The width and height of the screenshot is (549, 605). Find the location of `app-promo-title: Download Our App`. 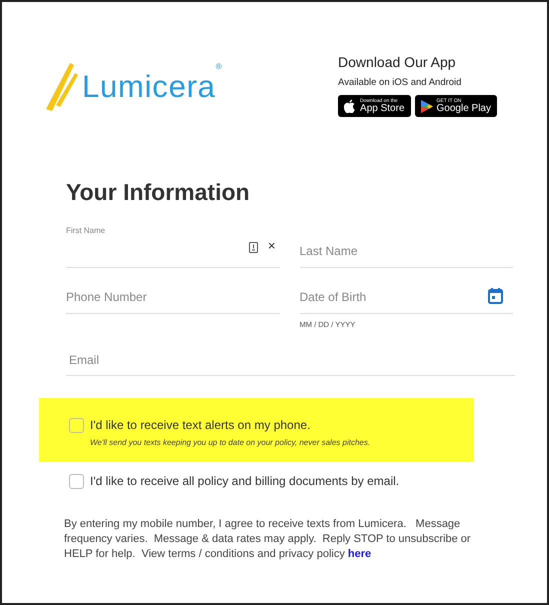

app-promo-title: Download Our App is located at coordinates (397, 62).